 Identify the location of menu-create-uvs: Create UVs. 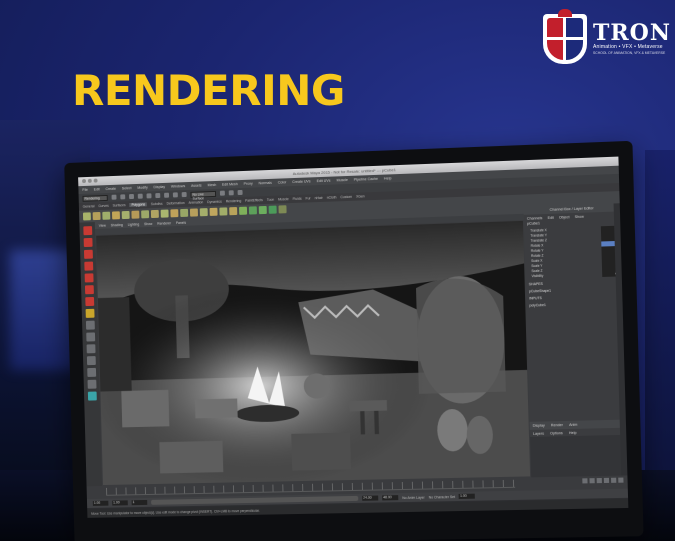
(301, 181).